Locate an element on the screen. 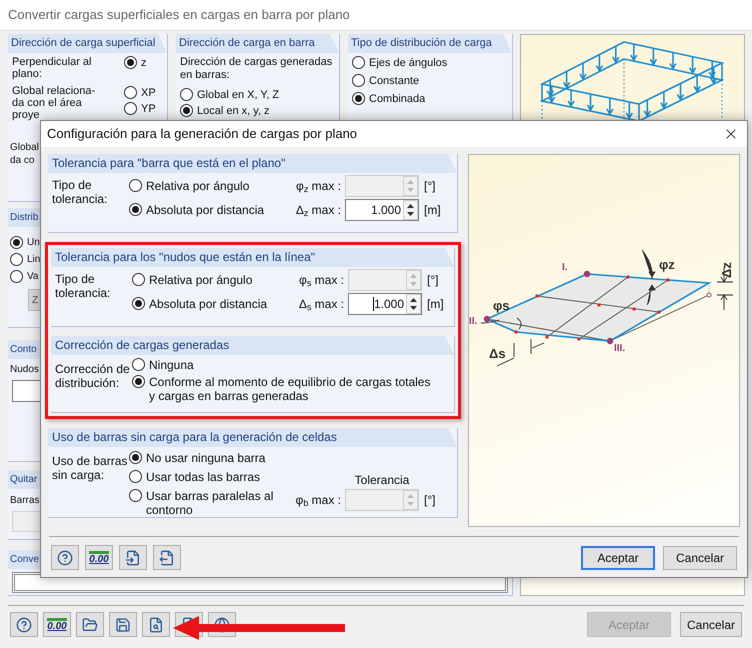 The height and width of the screenshot is (648, 752). window-title: Convertir cargas superficiales en cargas en barra por plano is located at coordinates (179, 15).